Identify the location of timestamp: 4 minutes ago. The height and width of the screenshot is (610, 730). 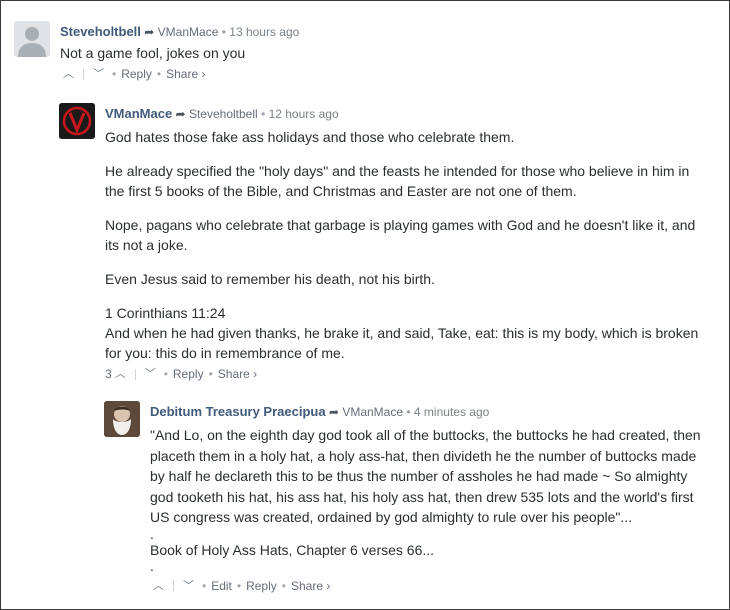
(451, 412).